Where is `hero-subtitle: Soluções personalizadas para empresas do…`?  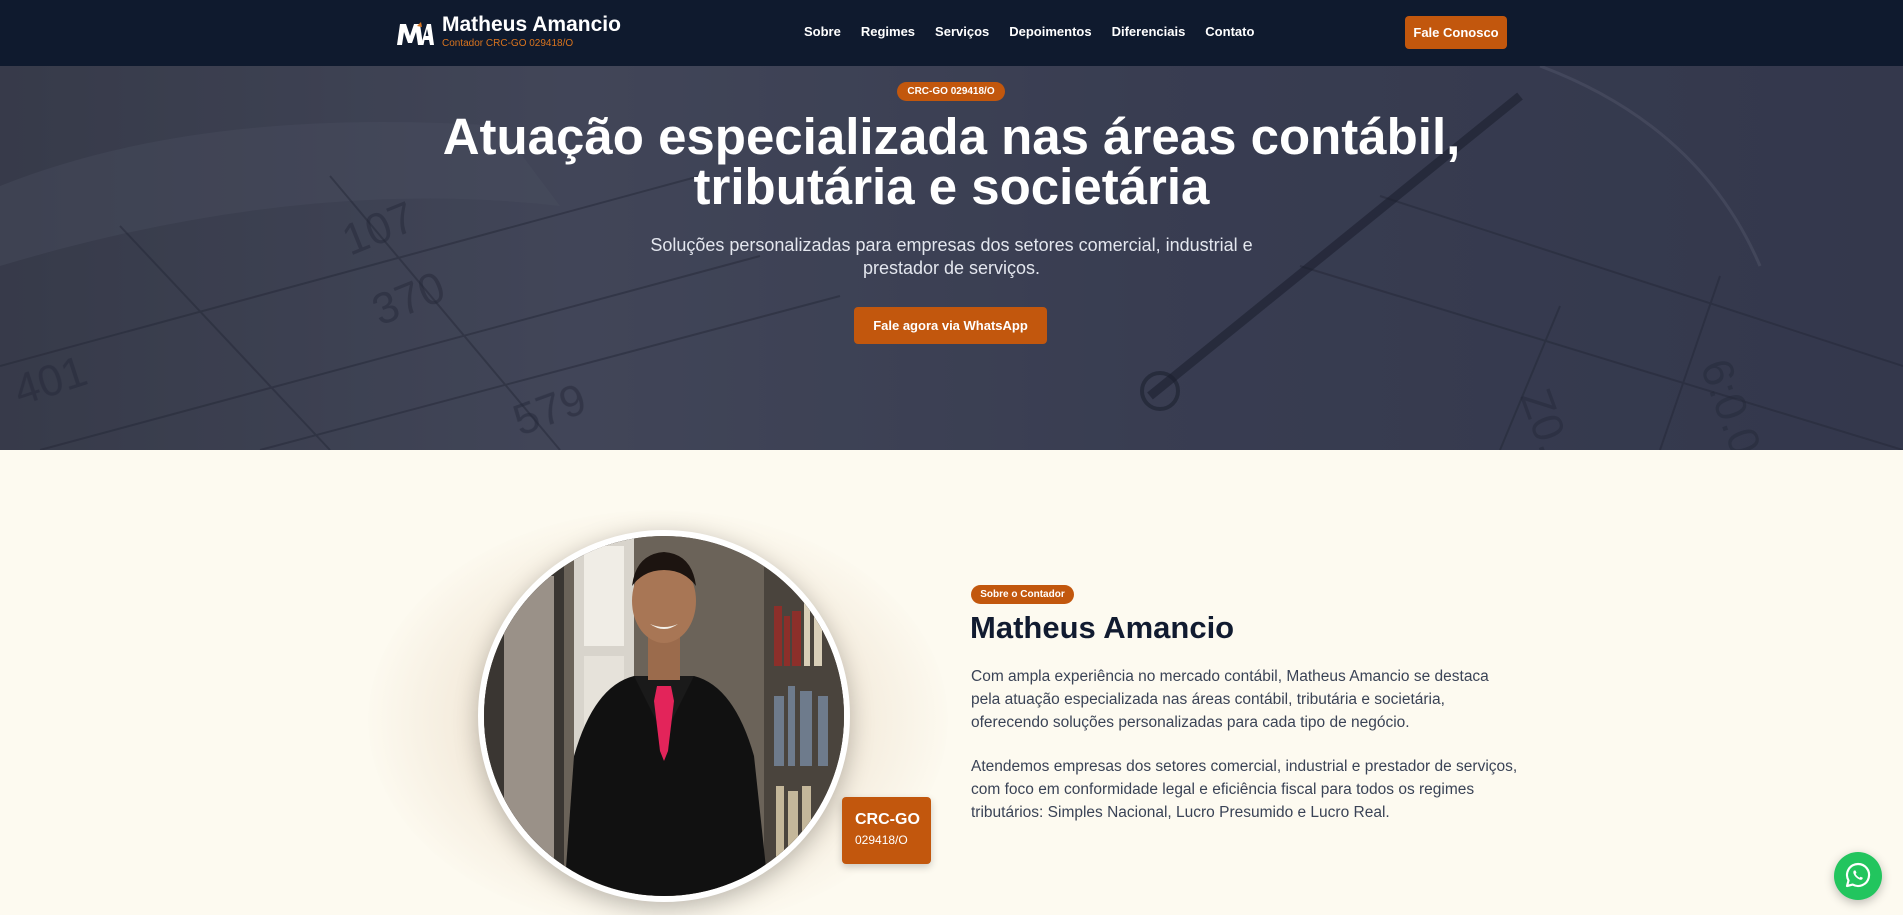
hero-subtitle: Soluções personalizadas para empresas do… is located at coordinates (951, 256).